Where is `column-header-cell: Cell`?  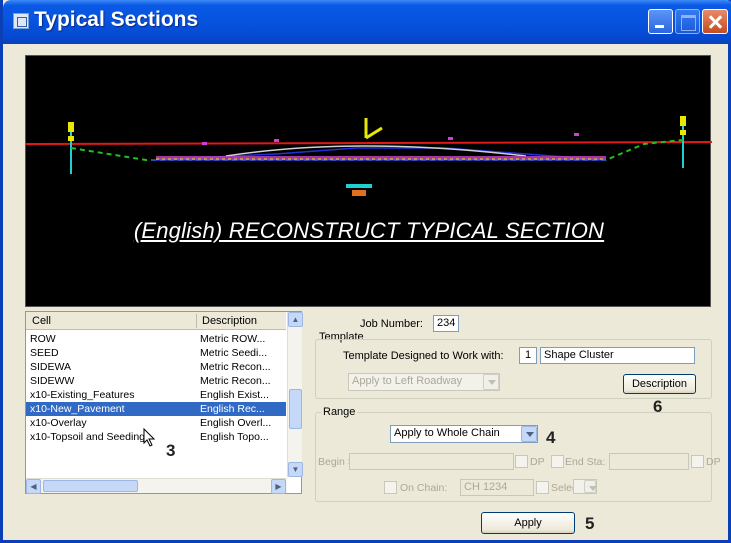
column-header-cell: Cell is located at coordinates (41, 321).